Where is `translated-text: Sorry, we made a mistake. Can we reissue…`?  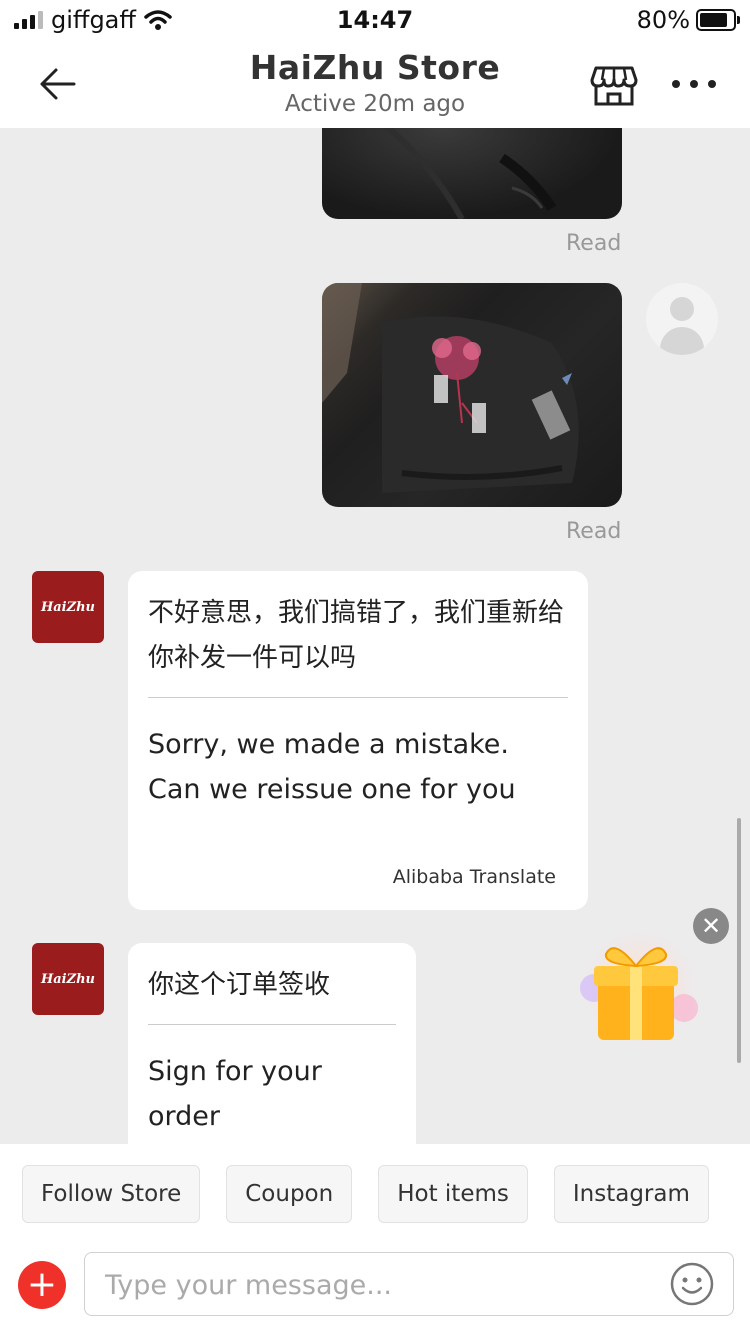
translated-text: Sorry, we made a mistake. Can we reissue… is located at coordinates (332, 767).